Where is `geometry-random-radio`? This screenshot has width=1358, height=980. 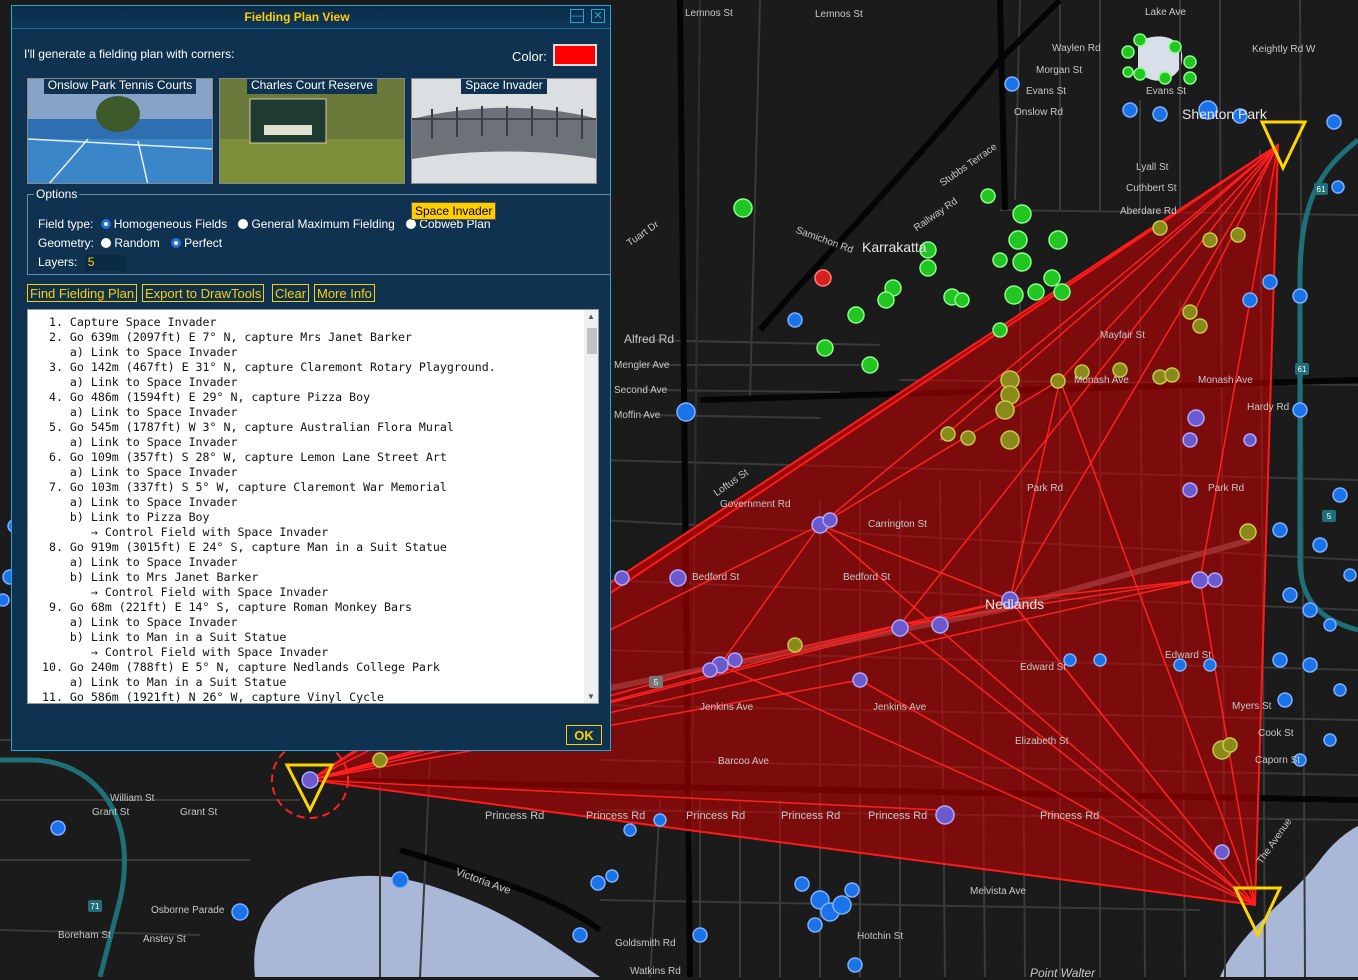
geometry-random-radio is located at coordinates (106, 243).